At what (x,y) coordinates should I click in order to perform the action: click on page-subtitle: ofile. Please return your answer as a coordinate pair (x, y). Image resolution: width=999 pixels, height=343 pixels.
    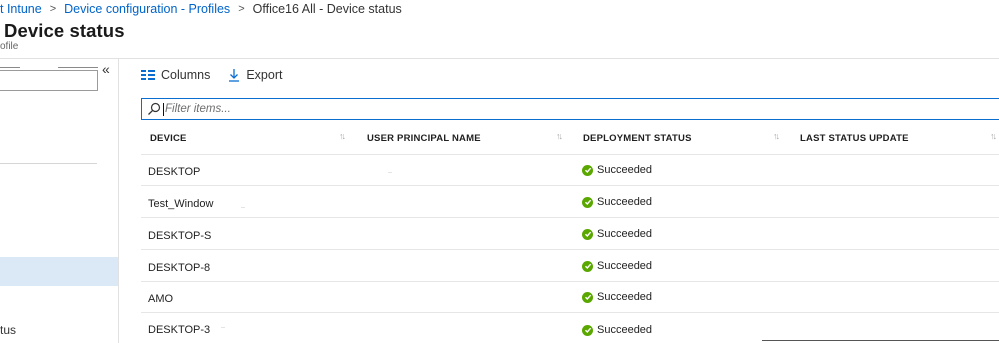
    Looking at the image, I should click on (9, 46).